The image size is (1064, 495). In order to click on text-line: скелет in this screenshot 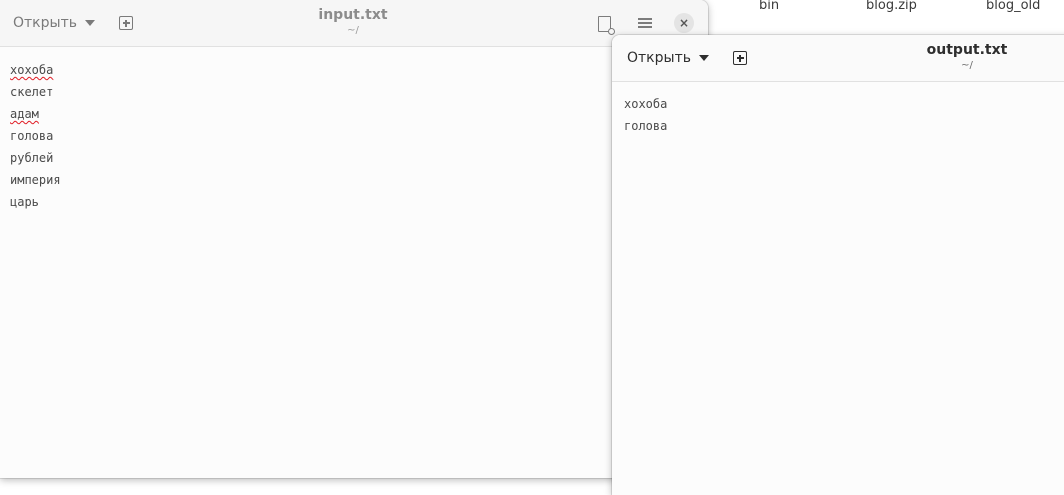, I will do `click(32, 92)`.